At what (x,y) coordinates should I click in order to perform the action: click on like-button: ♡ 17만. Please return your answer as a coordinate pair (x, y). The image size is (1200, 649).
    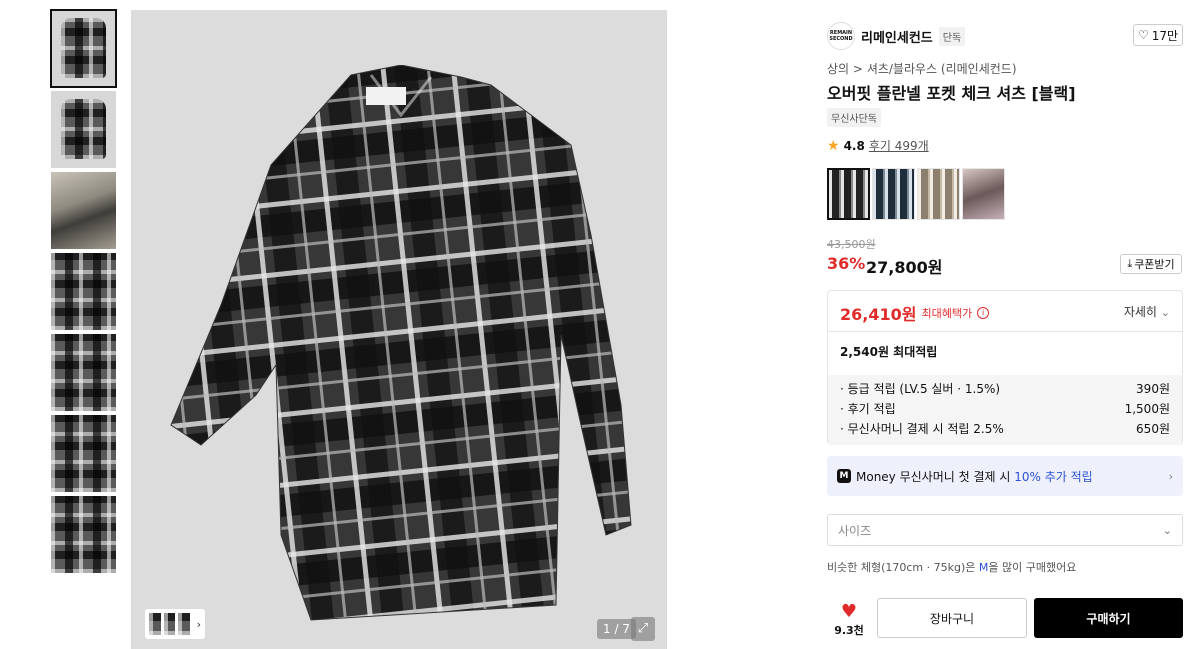
    Looking at the image, I should click on (1158, 35).